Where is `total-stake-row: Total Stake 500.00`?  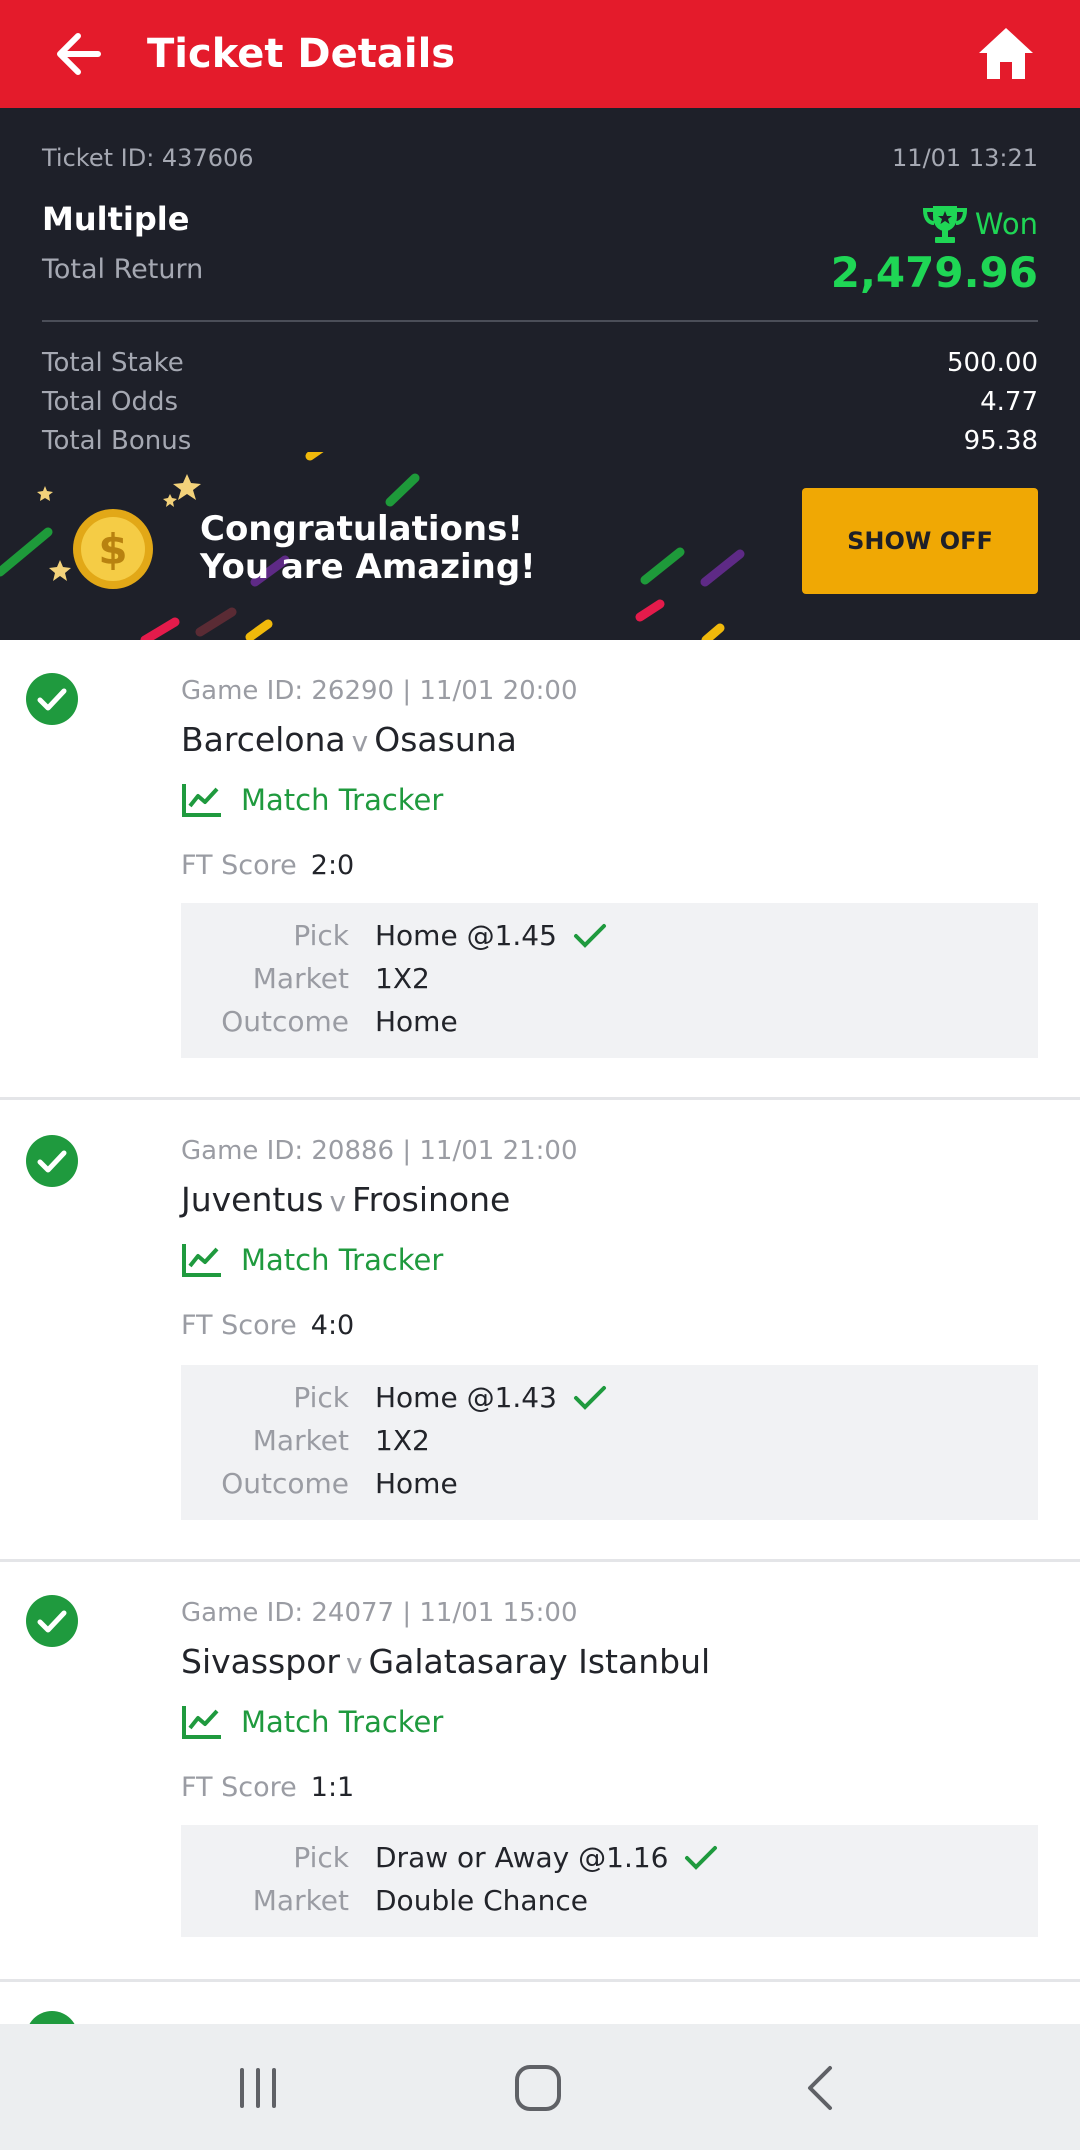
total-stake-row: Total Stake 500.00 is located at coordinates (540, 366).